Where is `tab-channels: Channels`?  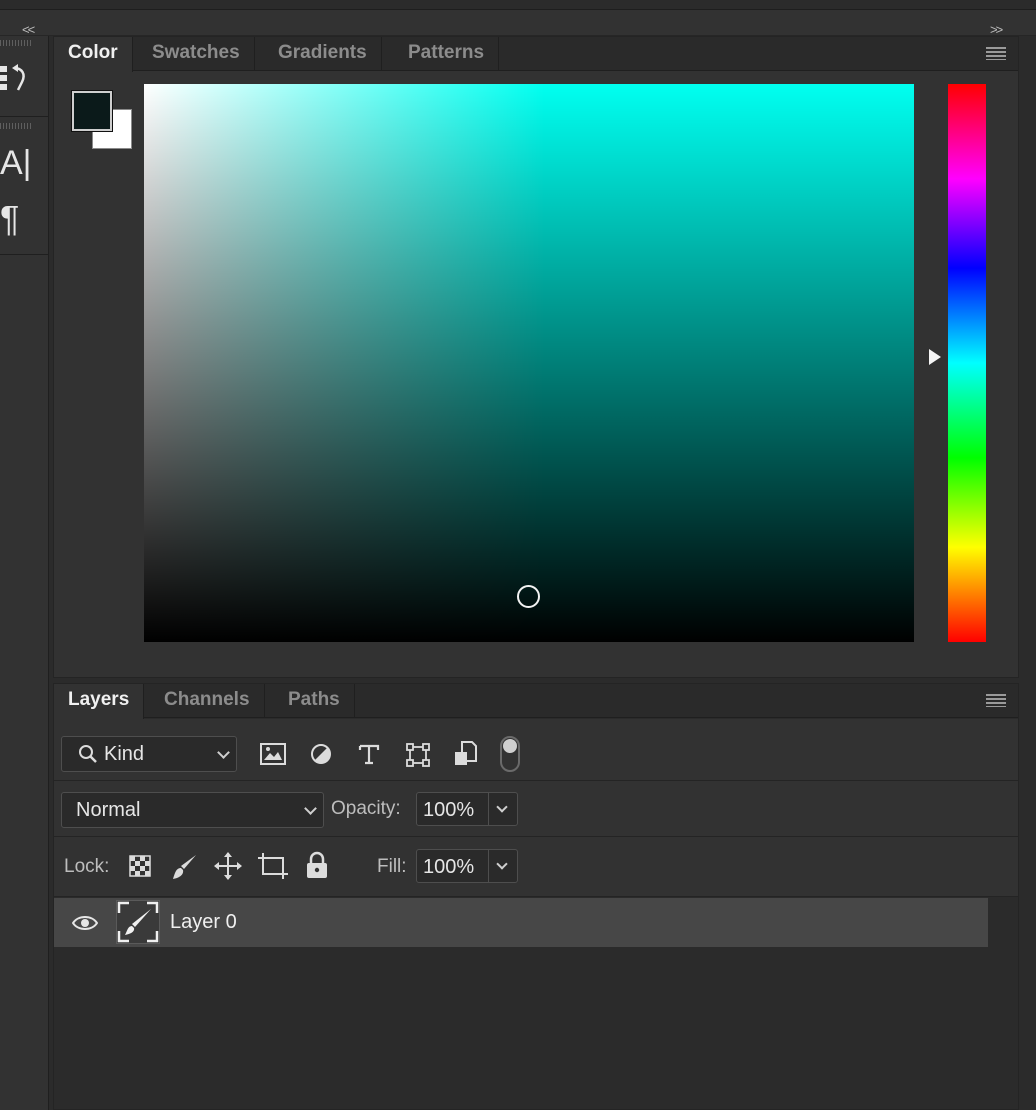 tab-channels: Channels is located at coordinates (207, 701).